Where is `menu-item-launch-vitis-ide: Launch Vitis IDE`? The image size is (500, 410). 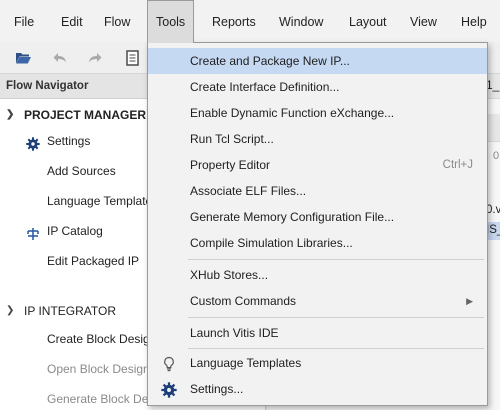 menu-item-launch-vitis-ide: Launch Vitis IDE is located at coordinates (317, 333).